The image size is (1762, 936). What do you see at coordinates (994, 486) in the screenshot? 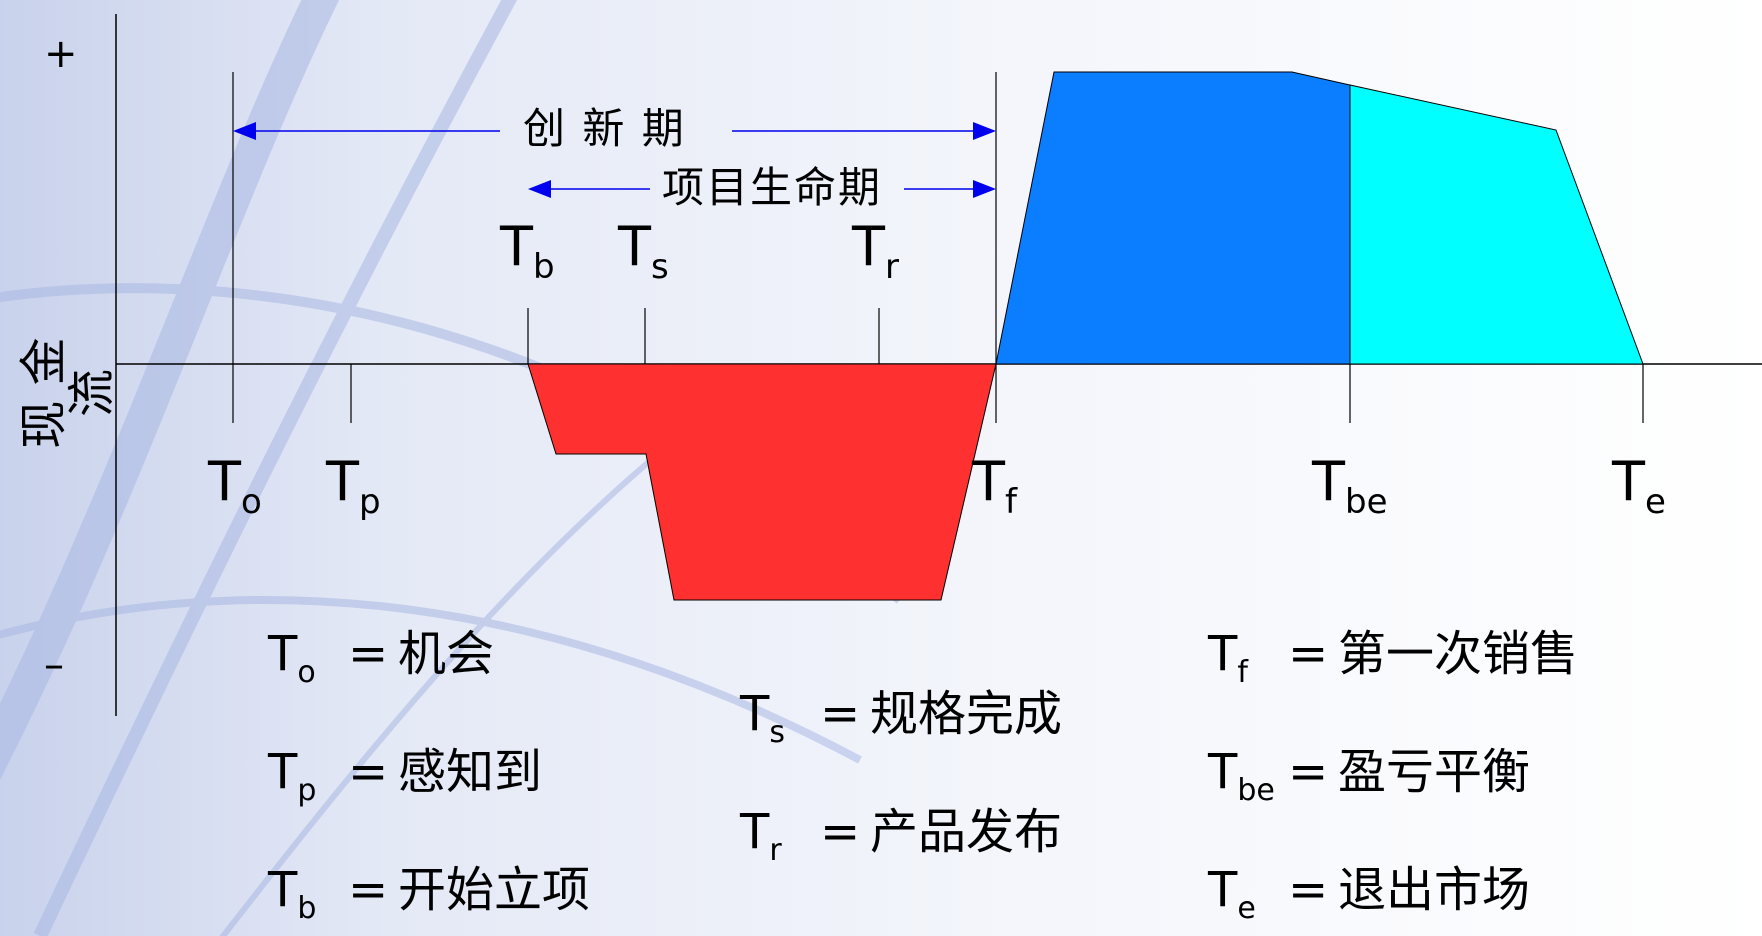
I see `milestone-tf: Tf` at bounding box center [994, 486].